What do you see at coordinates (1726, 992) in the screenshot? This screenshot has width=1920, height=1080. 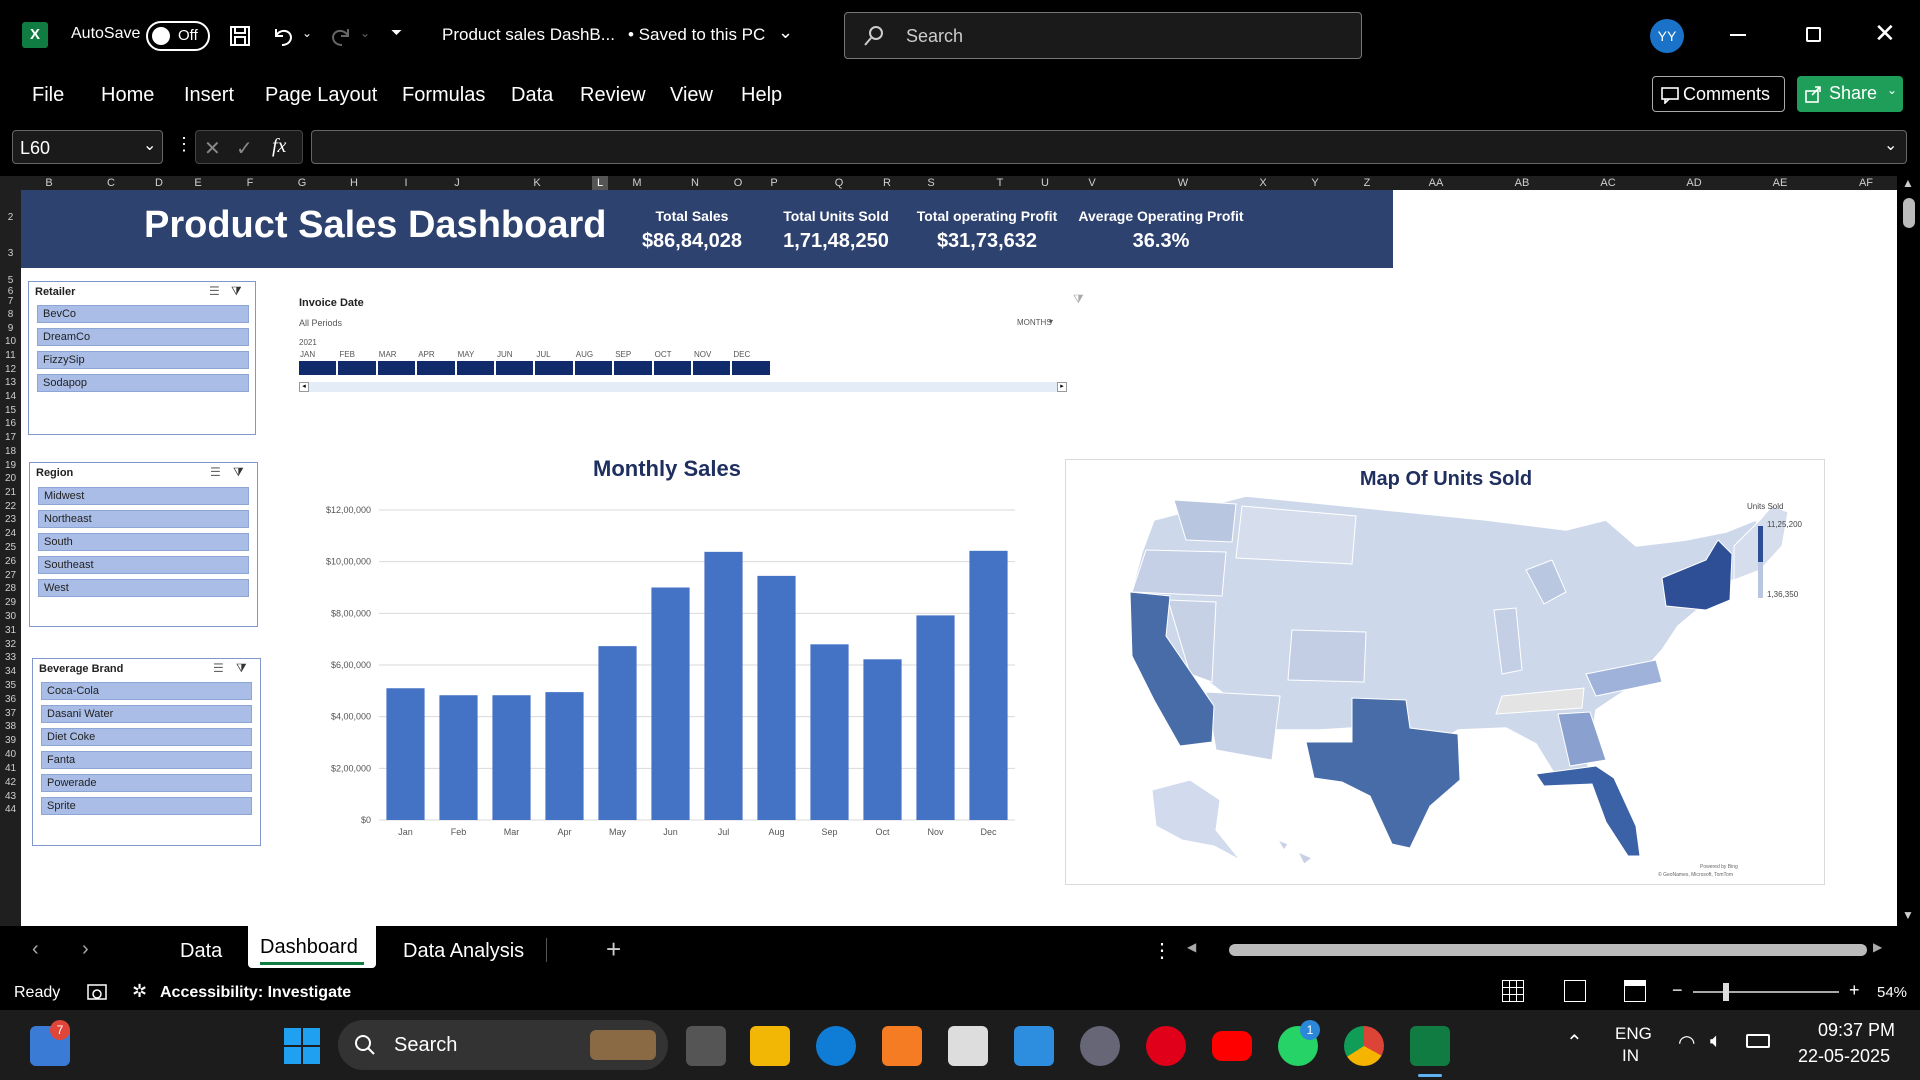 I see `zoom-slider-thumb` at bounding box center [1726, 992].